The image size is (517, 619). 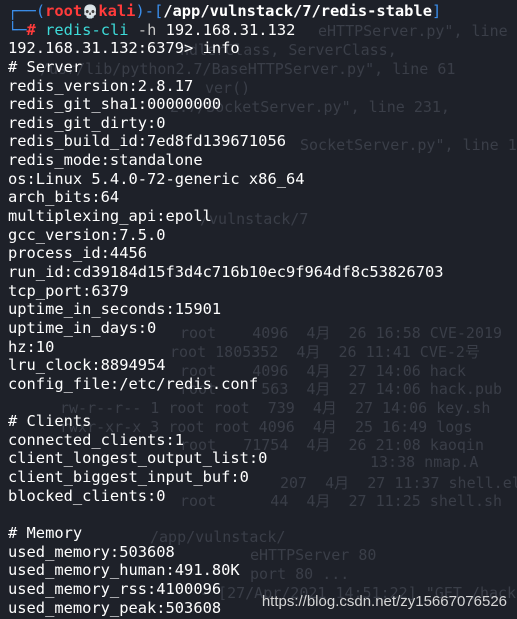 I want to click on prompt-user: root, so click(x=64, y=11).